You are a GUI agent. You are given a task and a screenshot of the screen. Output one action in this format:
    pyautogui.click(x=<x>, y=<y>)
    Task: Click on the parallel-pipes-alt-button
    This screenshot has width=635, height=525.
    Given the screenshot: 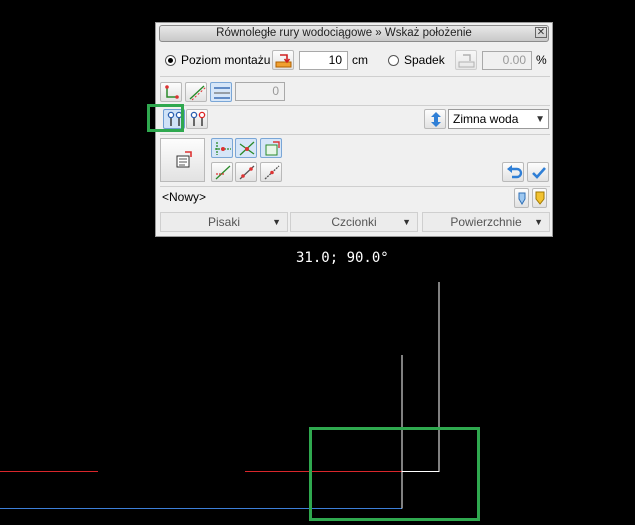 What is the action you would take?
    pyautogui.click(x=197, y=119)
    